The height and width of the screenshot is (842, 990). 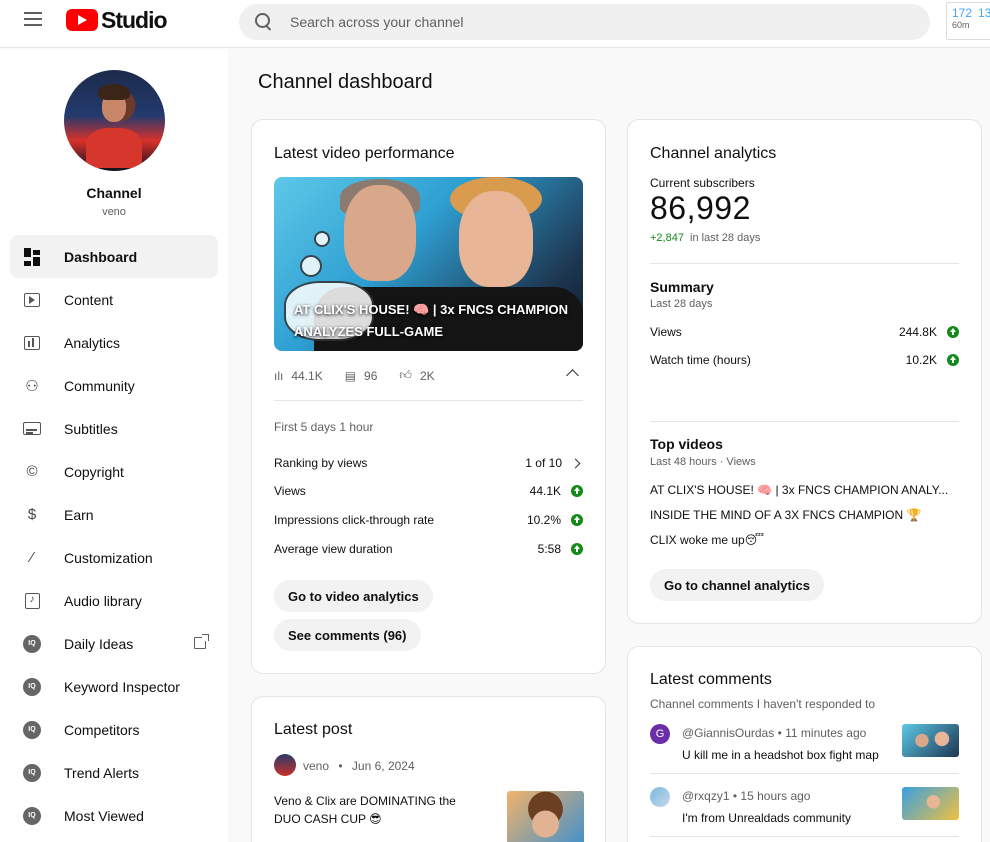 I want to click on sidebar-item-label: Customization, so click(x=108, y=557).